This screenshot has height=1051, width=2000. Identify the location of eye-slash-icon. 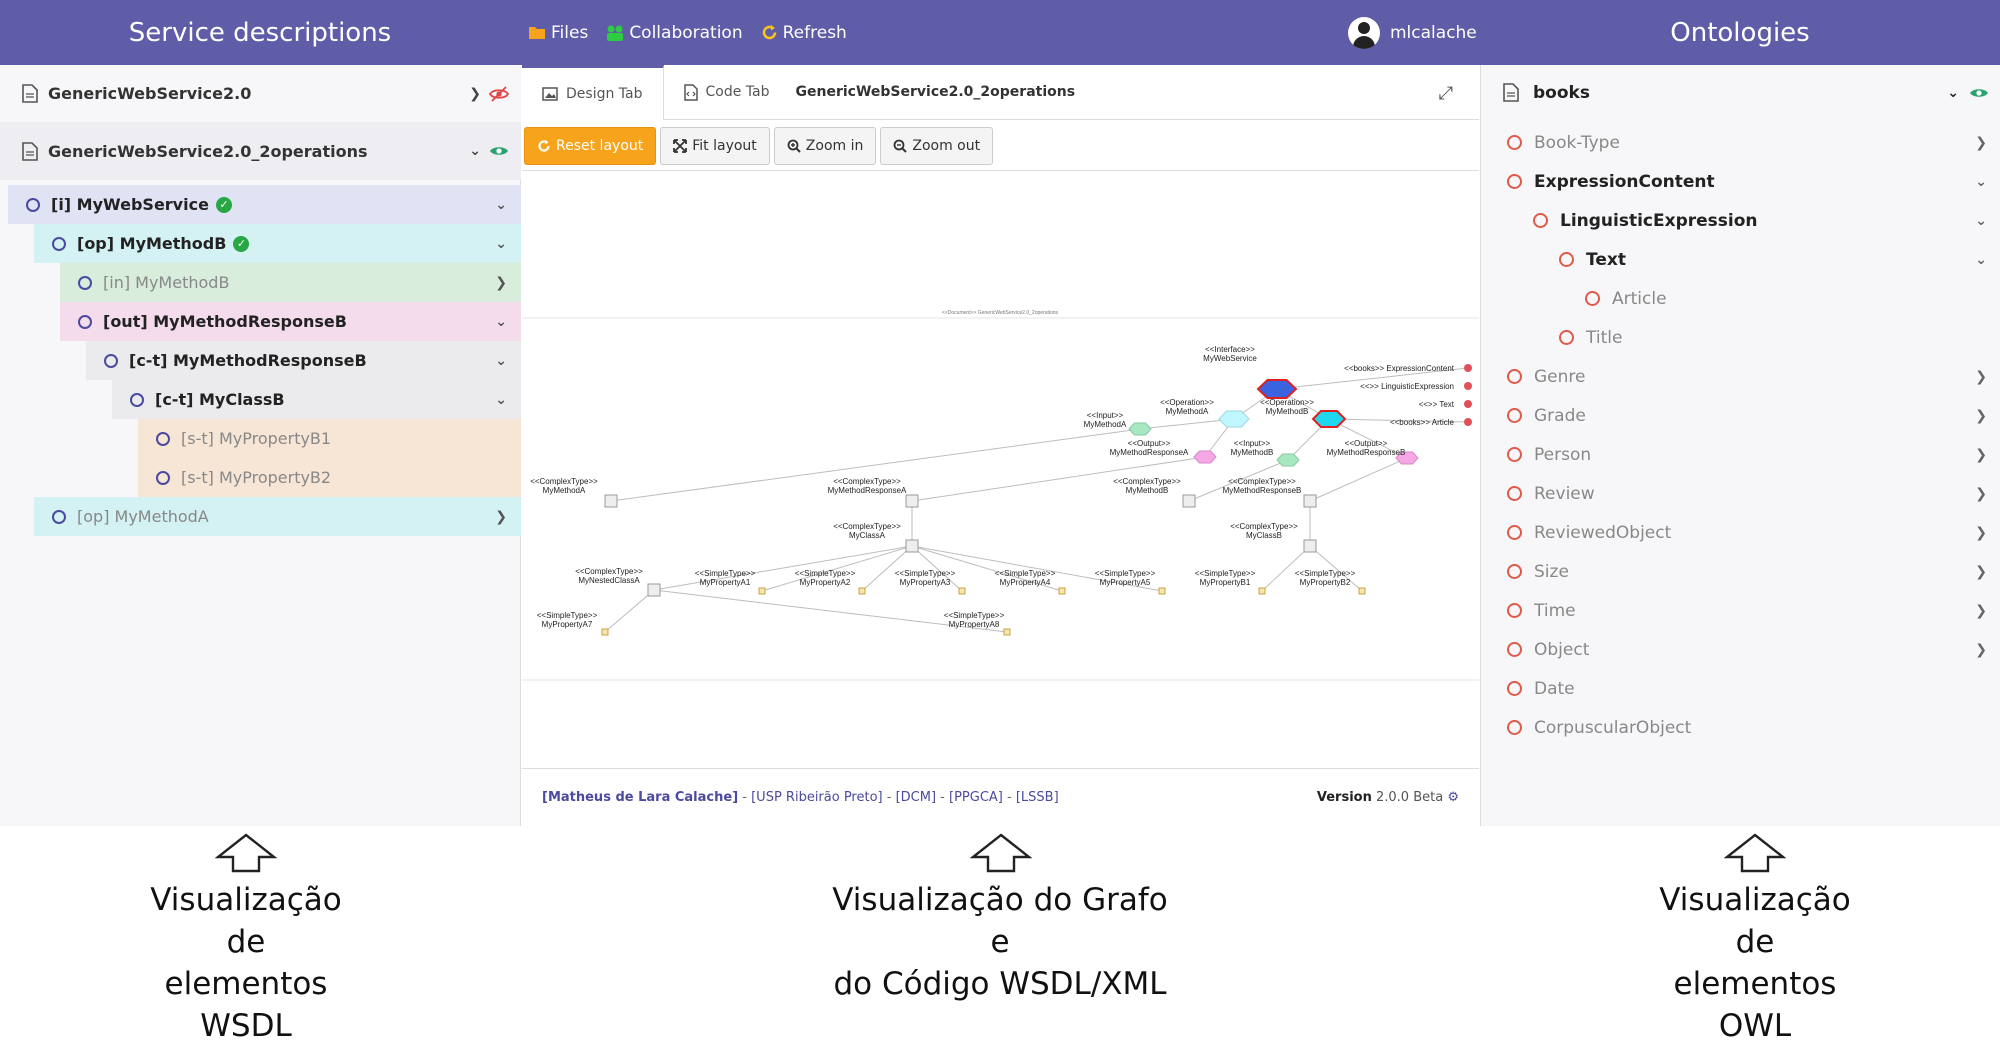
(499, 93).